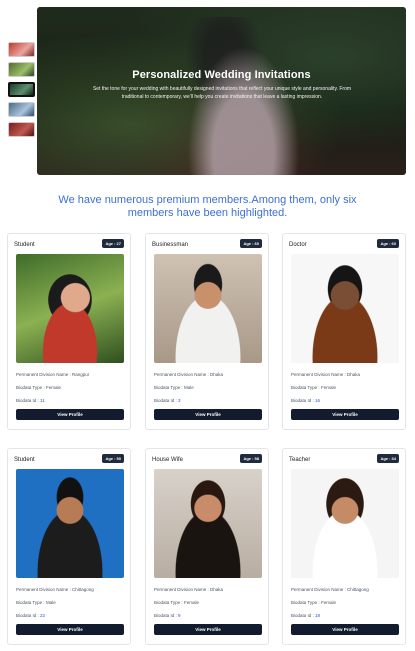 This screenshot has height=651, width=415. Describe the element at coordinates (306, 400) in the screenshot. I see `member-biodata-id: Biodata Id : 16` at that location.